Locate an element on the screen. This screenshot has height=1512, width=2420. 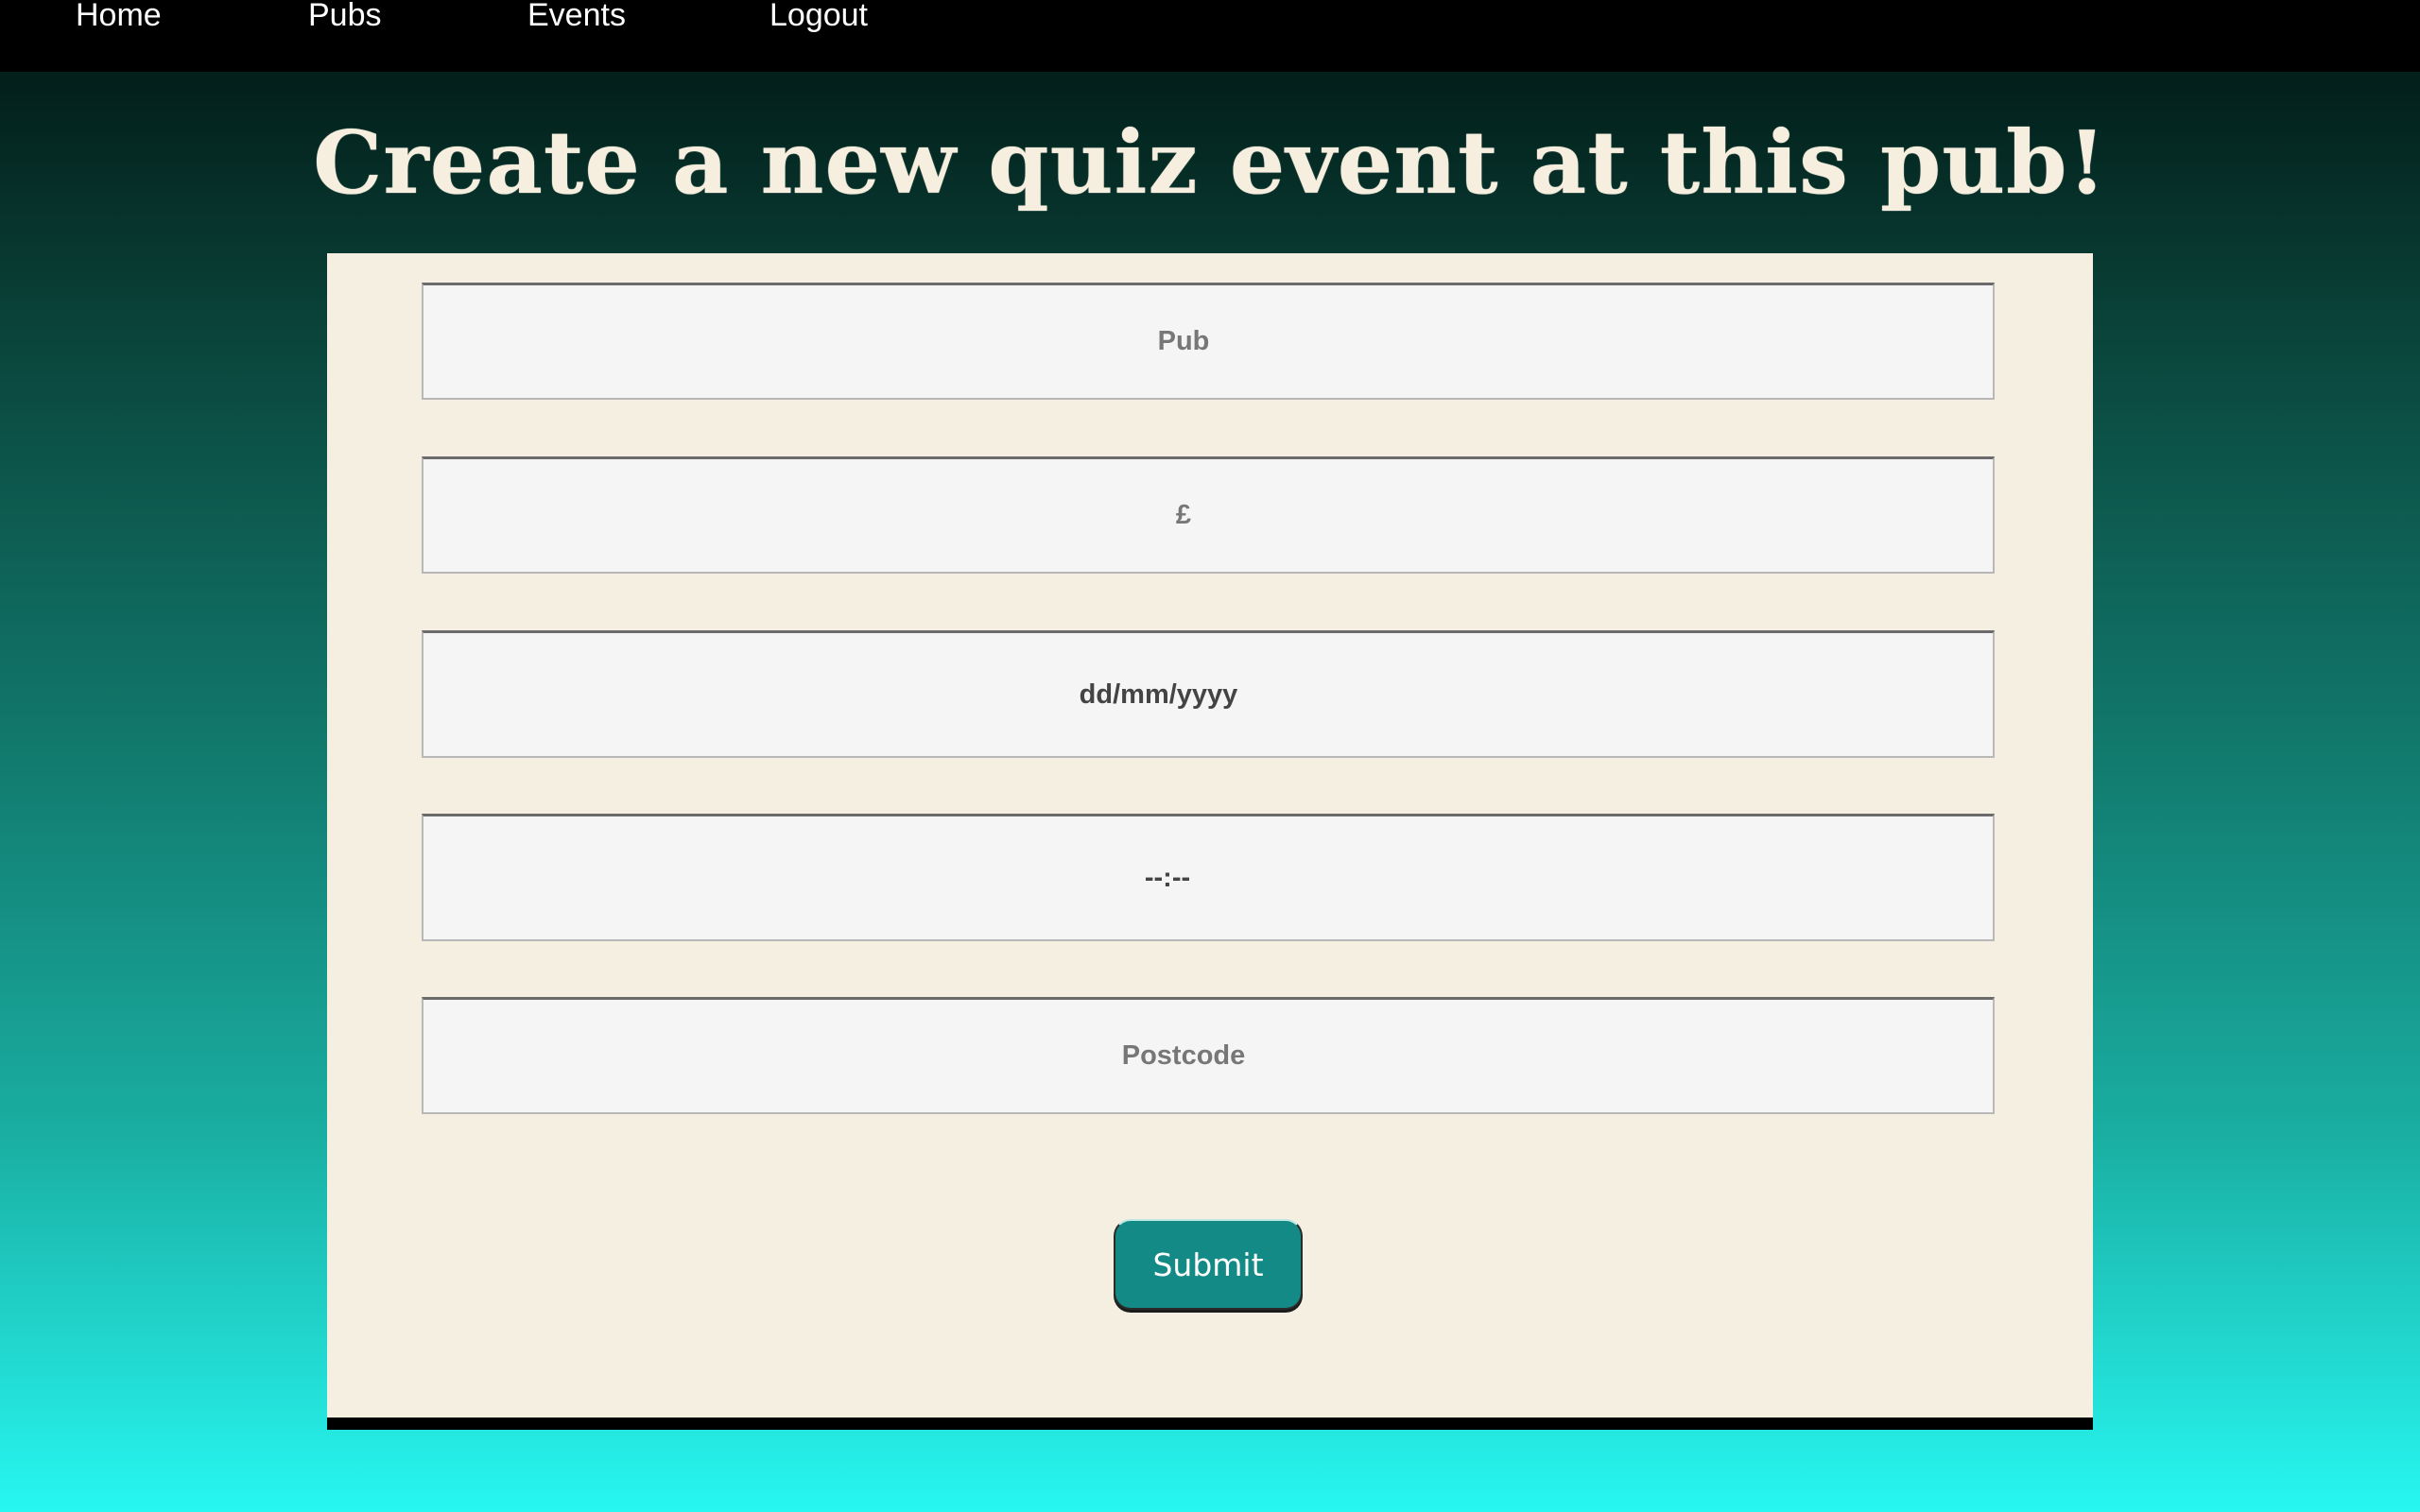
date-input-format: dd/mm/yyyy is located at coordinates (1158, 694).